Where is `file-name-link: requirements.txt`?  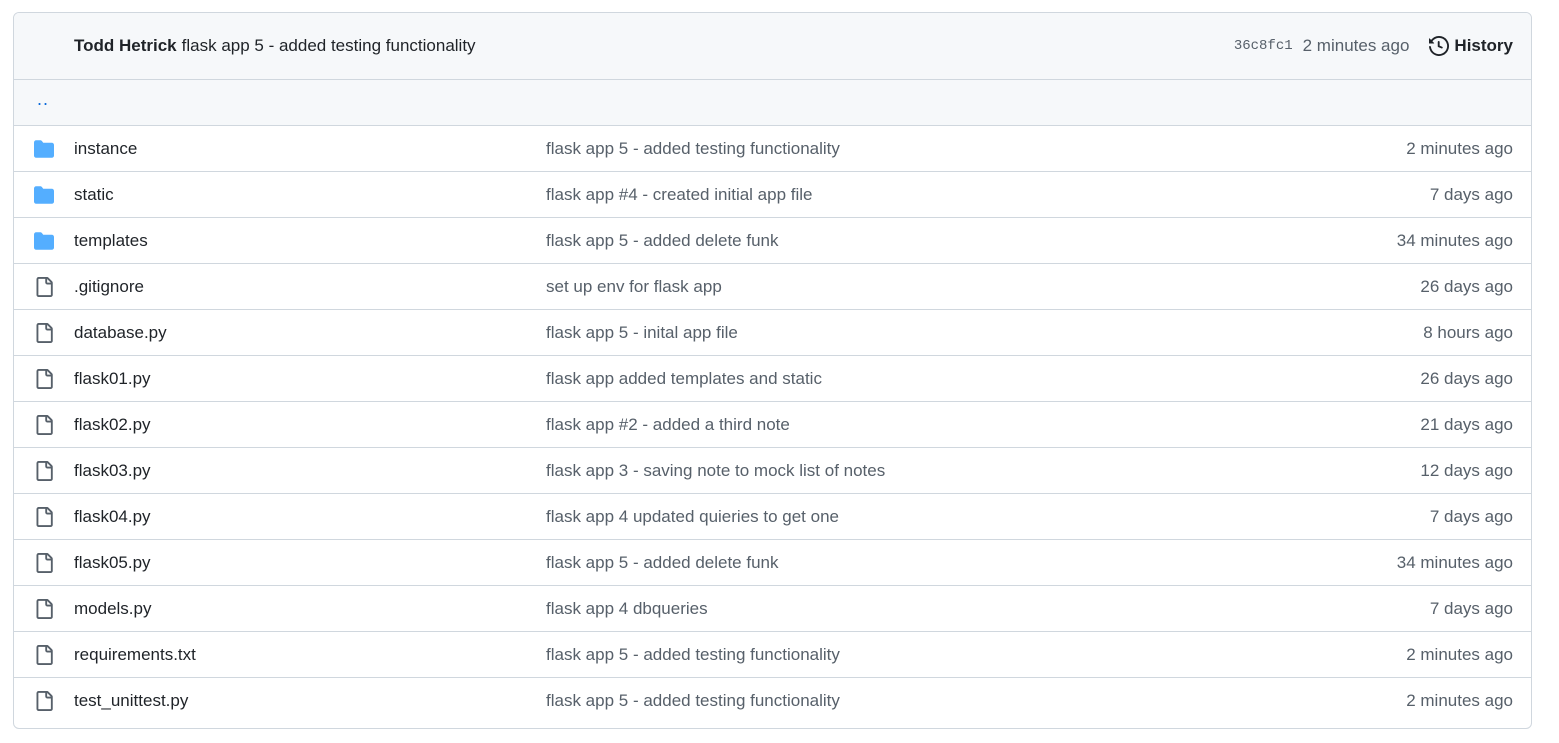 file-name-link: requirements.txt is located at coordinates (135, 655).